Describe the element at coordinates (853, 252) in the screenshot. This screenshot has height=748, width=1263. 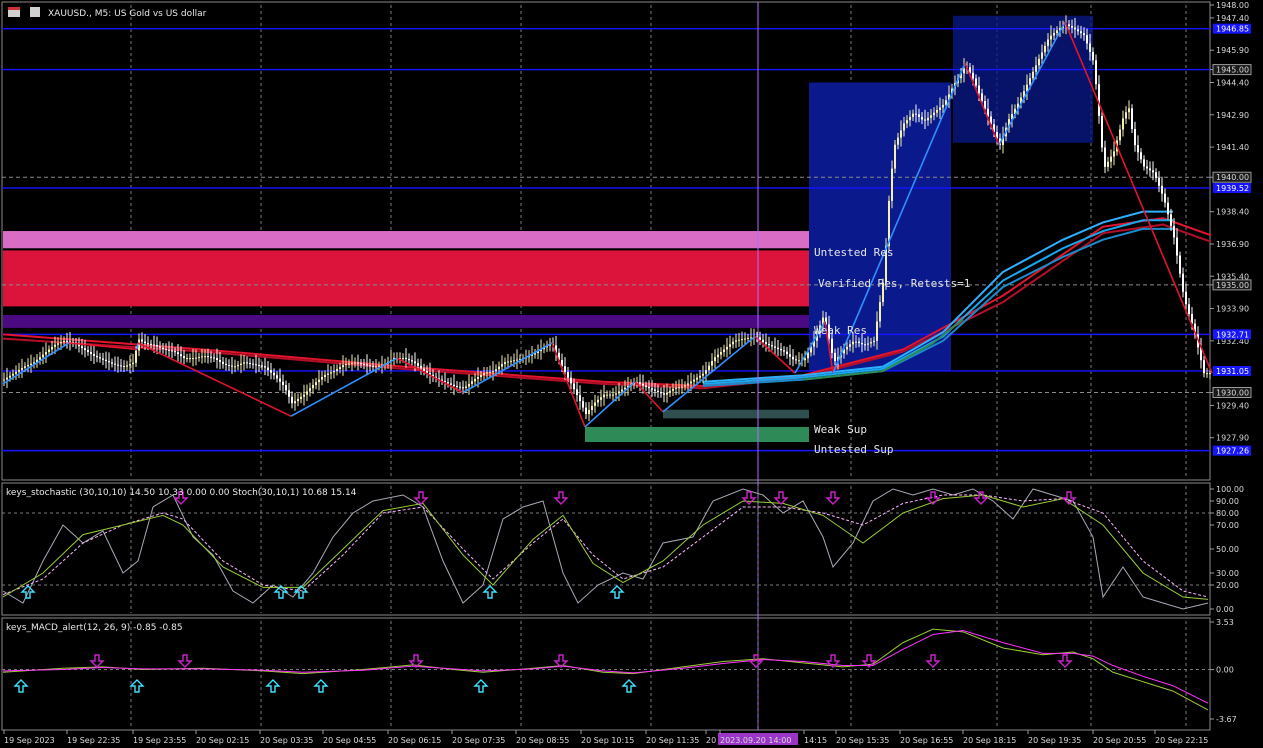
I see `zone-label: Untested Res` at that location.